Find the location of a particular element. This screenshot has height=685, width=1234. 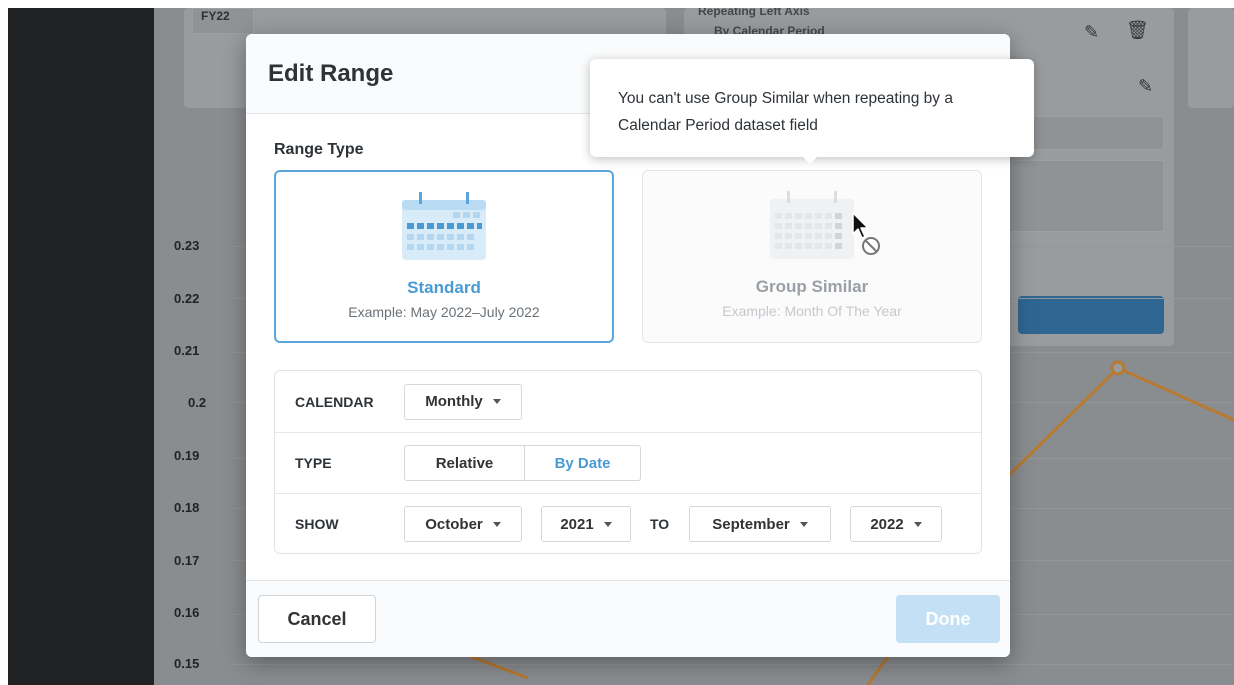

standard-option-name: Standard is located at coordinates (444, 287).